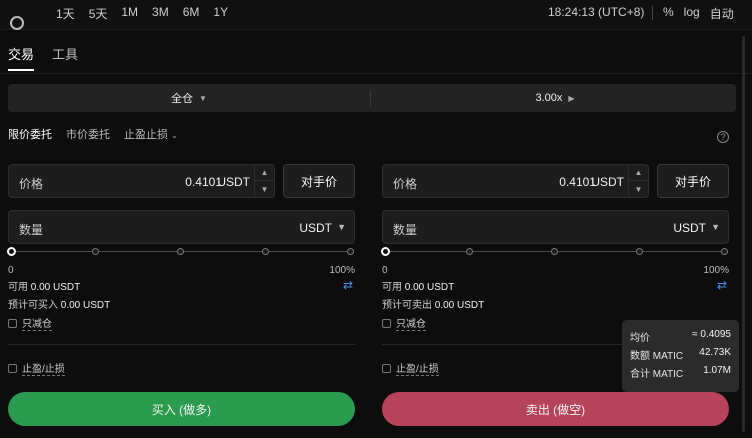 This screenshot has width=752, height=438. Describe the element at coordinates (638, 173) in the screenshot. I see `sell-price-increment-icon: ▲` at that location.